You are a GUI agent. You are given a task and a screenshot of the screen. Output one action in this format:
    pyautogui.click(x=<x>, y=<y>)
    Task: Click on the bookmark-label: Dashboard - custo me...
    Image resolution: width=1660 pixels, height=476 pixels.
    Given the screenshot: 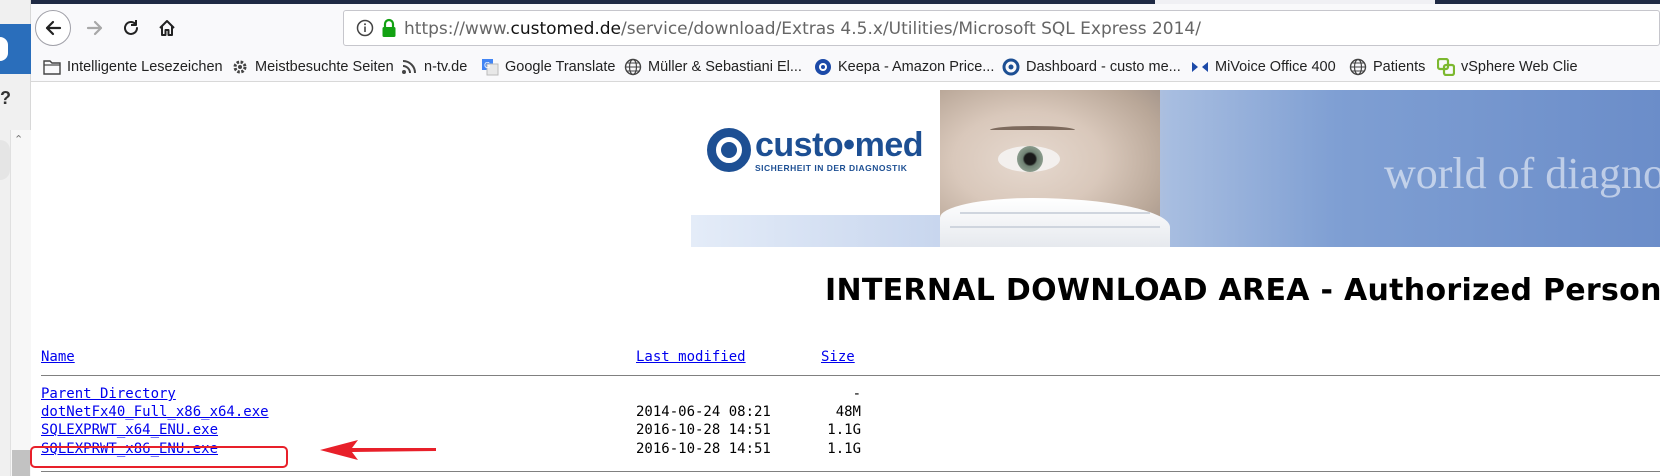 What is the action you would take?
    pyautogui.click(x=1103, y=67)
    